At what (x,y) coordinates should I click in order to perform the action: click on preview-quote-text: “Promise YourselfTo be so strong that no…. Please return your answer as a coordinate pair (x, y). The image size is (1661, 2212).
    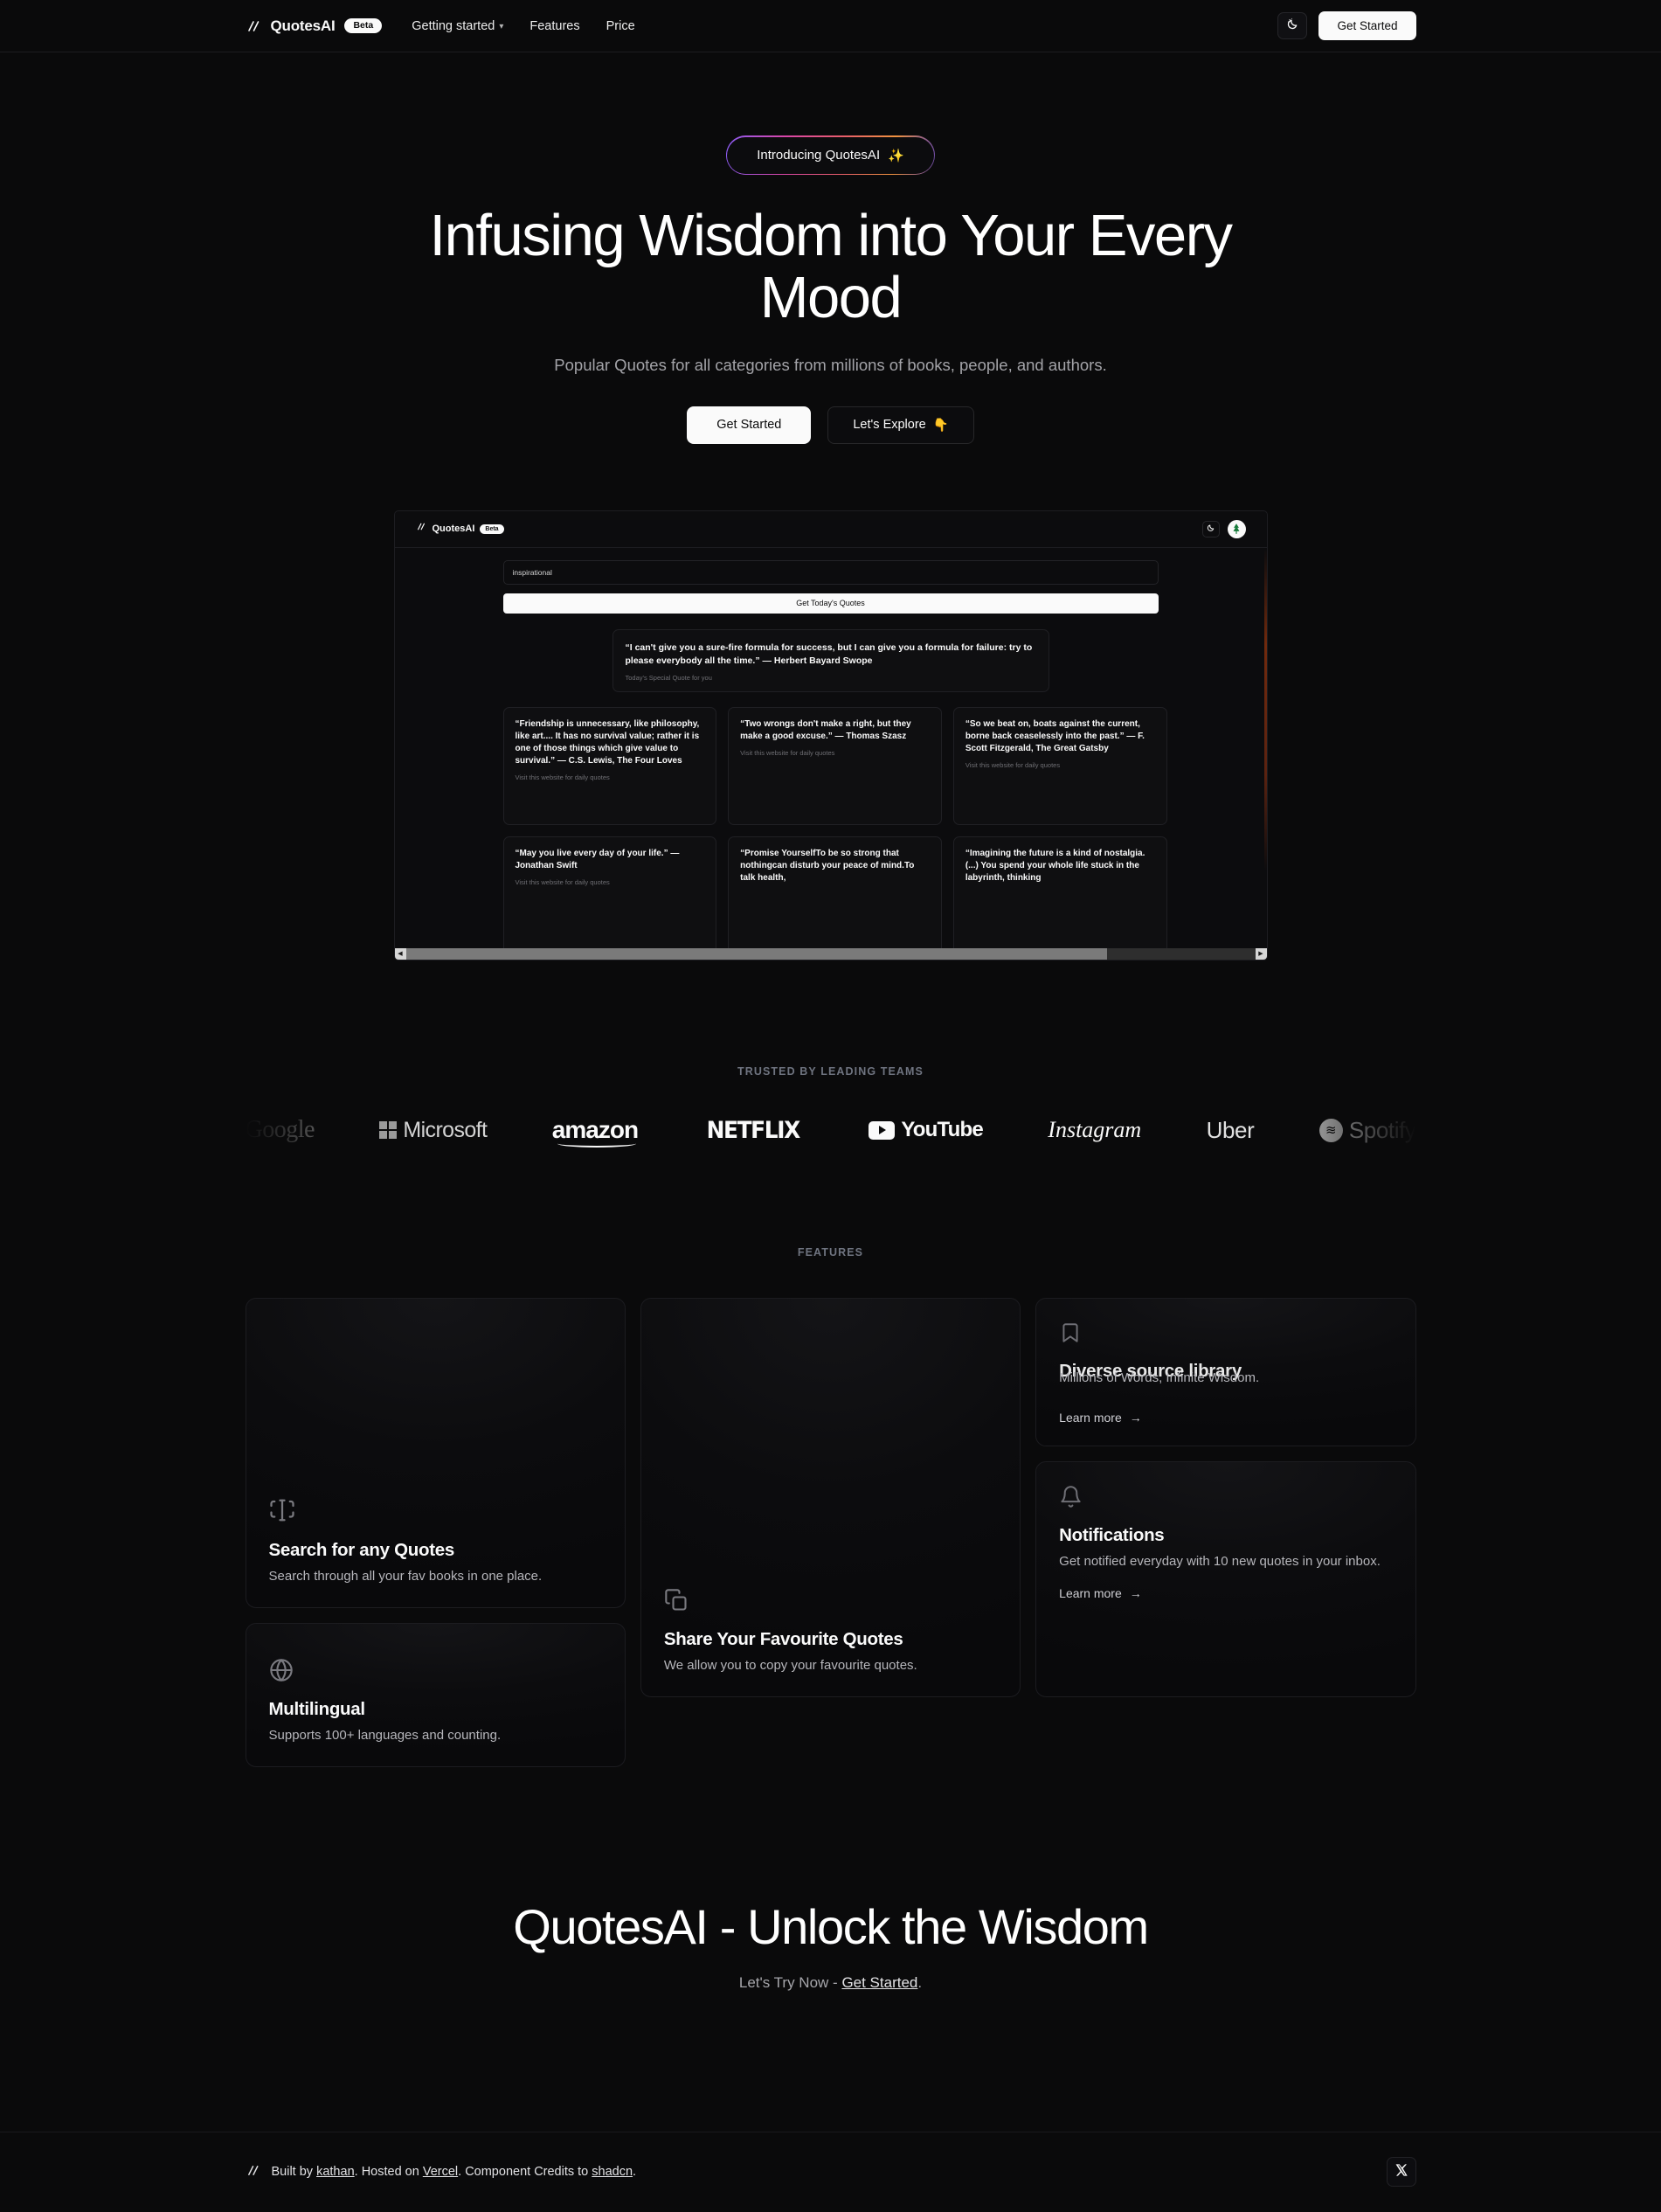
    Looking at the image, I should click on (827, 866).